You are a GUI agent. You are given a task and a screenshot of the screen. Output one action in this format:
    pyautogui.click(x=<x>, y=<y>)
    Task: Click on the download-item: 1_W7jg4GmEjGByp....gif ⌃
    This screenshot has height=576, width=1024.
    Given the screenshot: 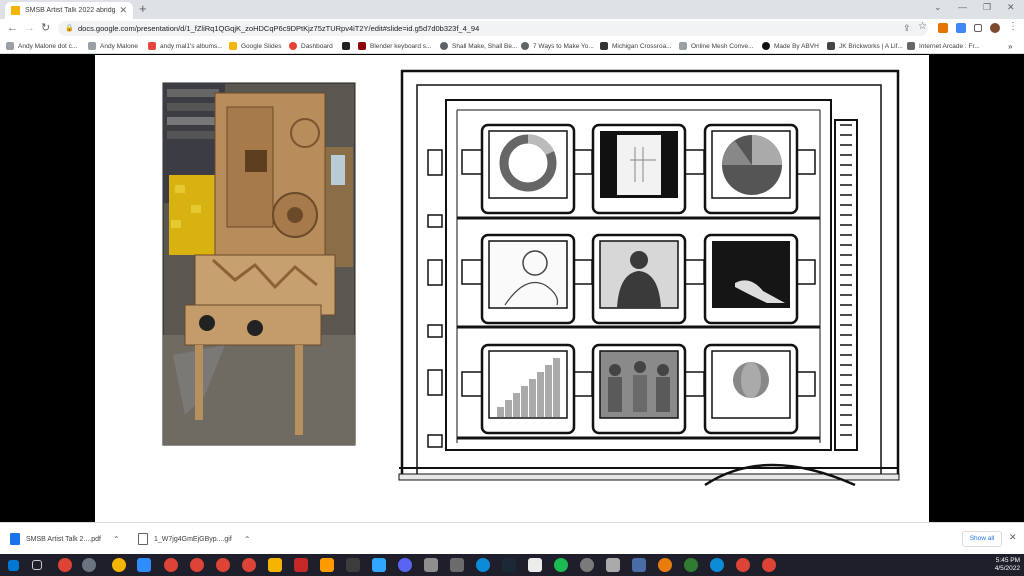 What is the action you would take?
    pyautogui.click(x=194, y=539)
    